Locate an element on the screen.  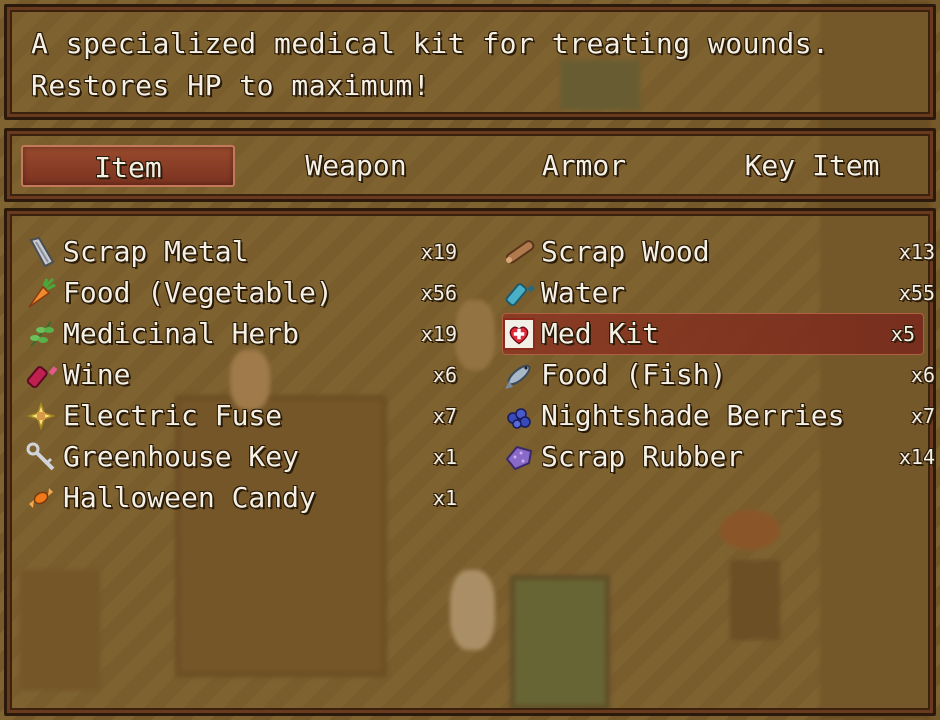
scrap-rubber-icon is located at coordinates (519, 458).